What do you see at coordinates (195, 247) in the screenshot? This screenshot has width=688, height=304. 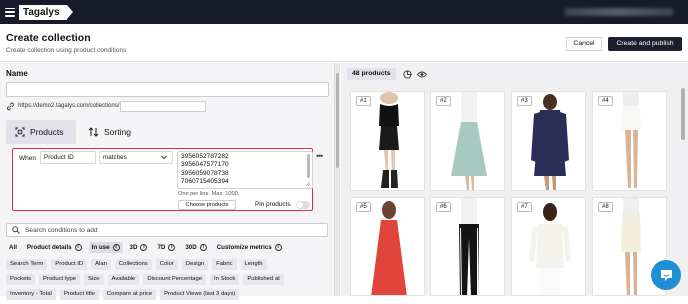 I see `filter-30d: 30D i` at bounding box center [195, 247].